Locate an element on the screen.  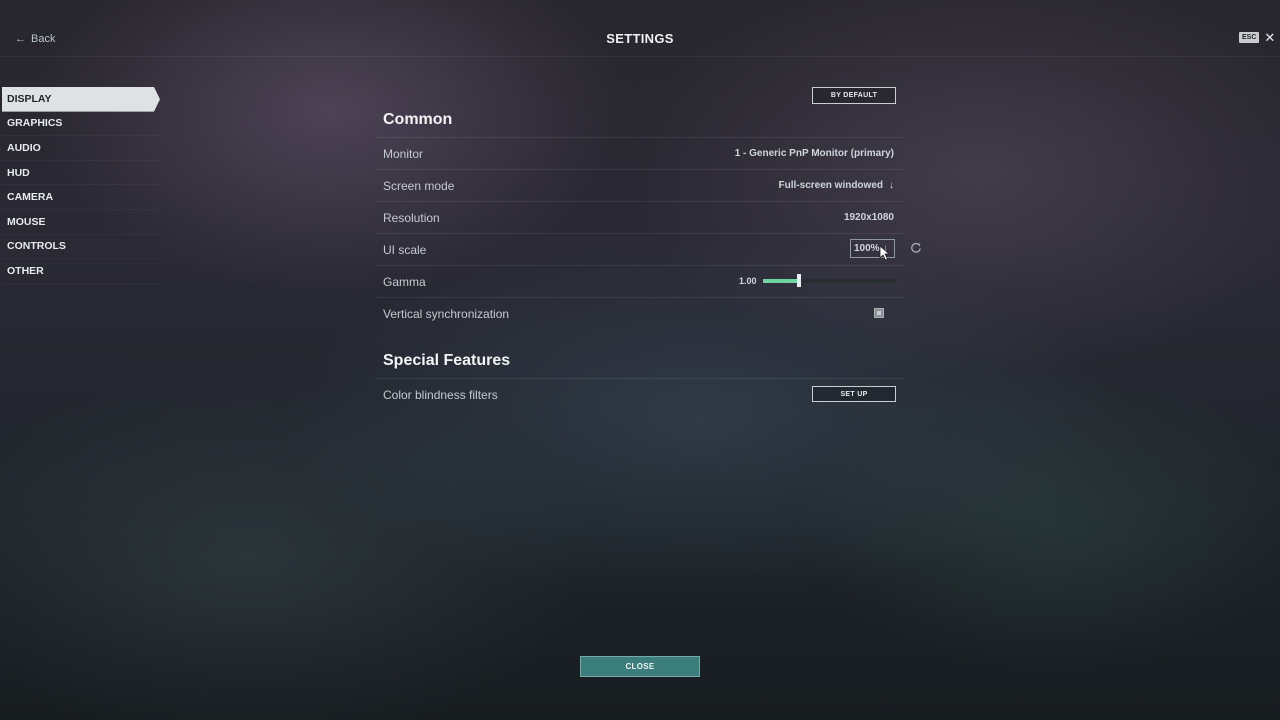
vsync-checkbox is located at coordinates (879, 313).